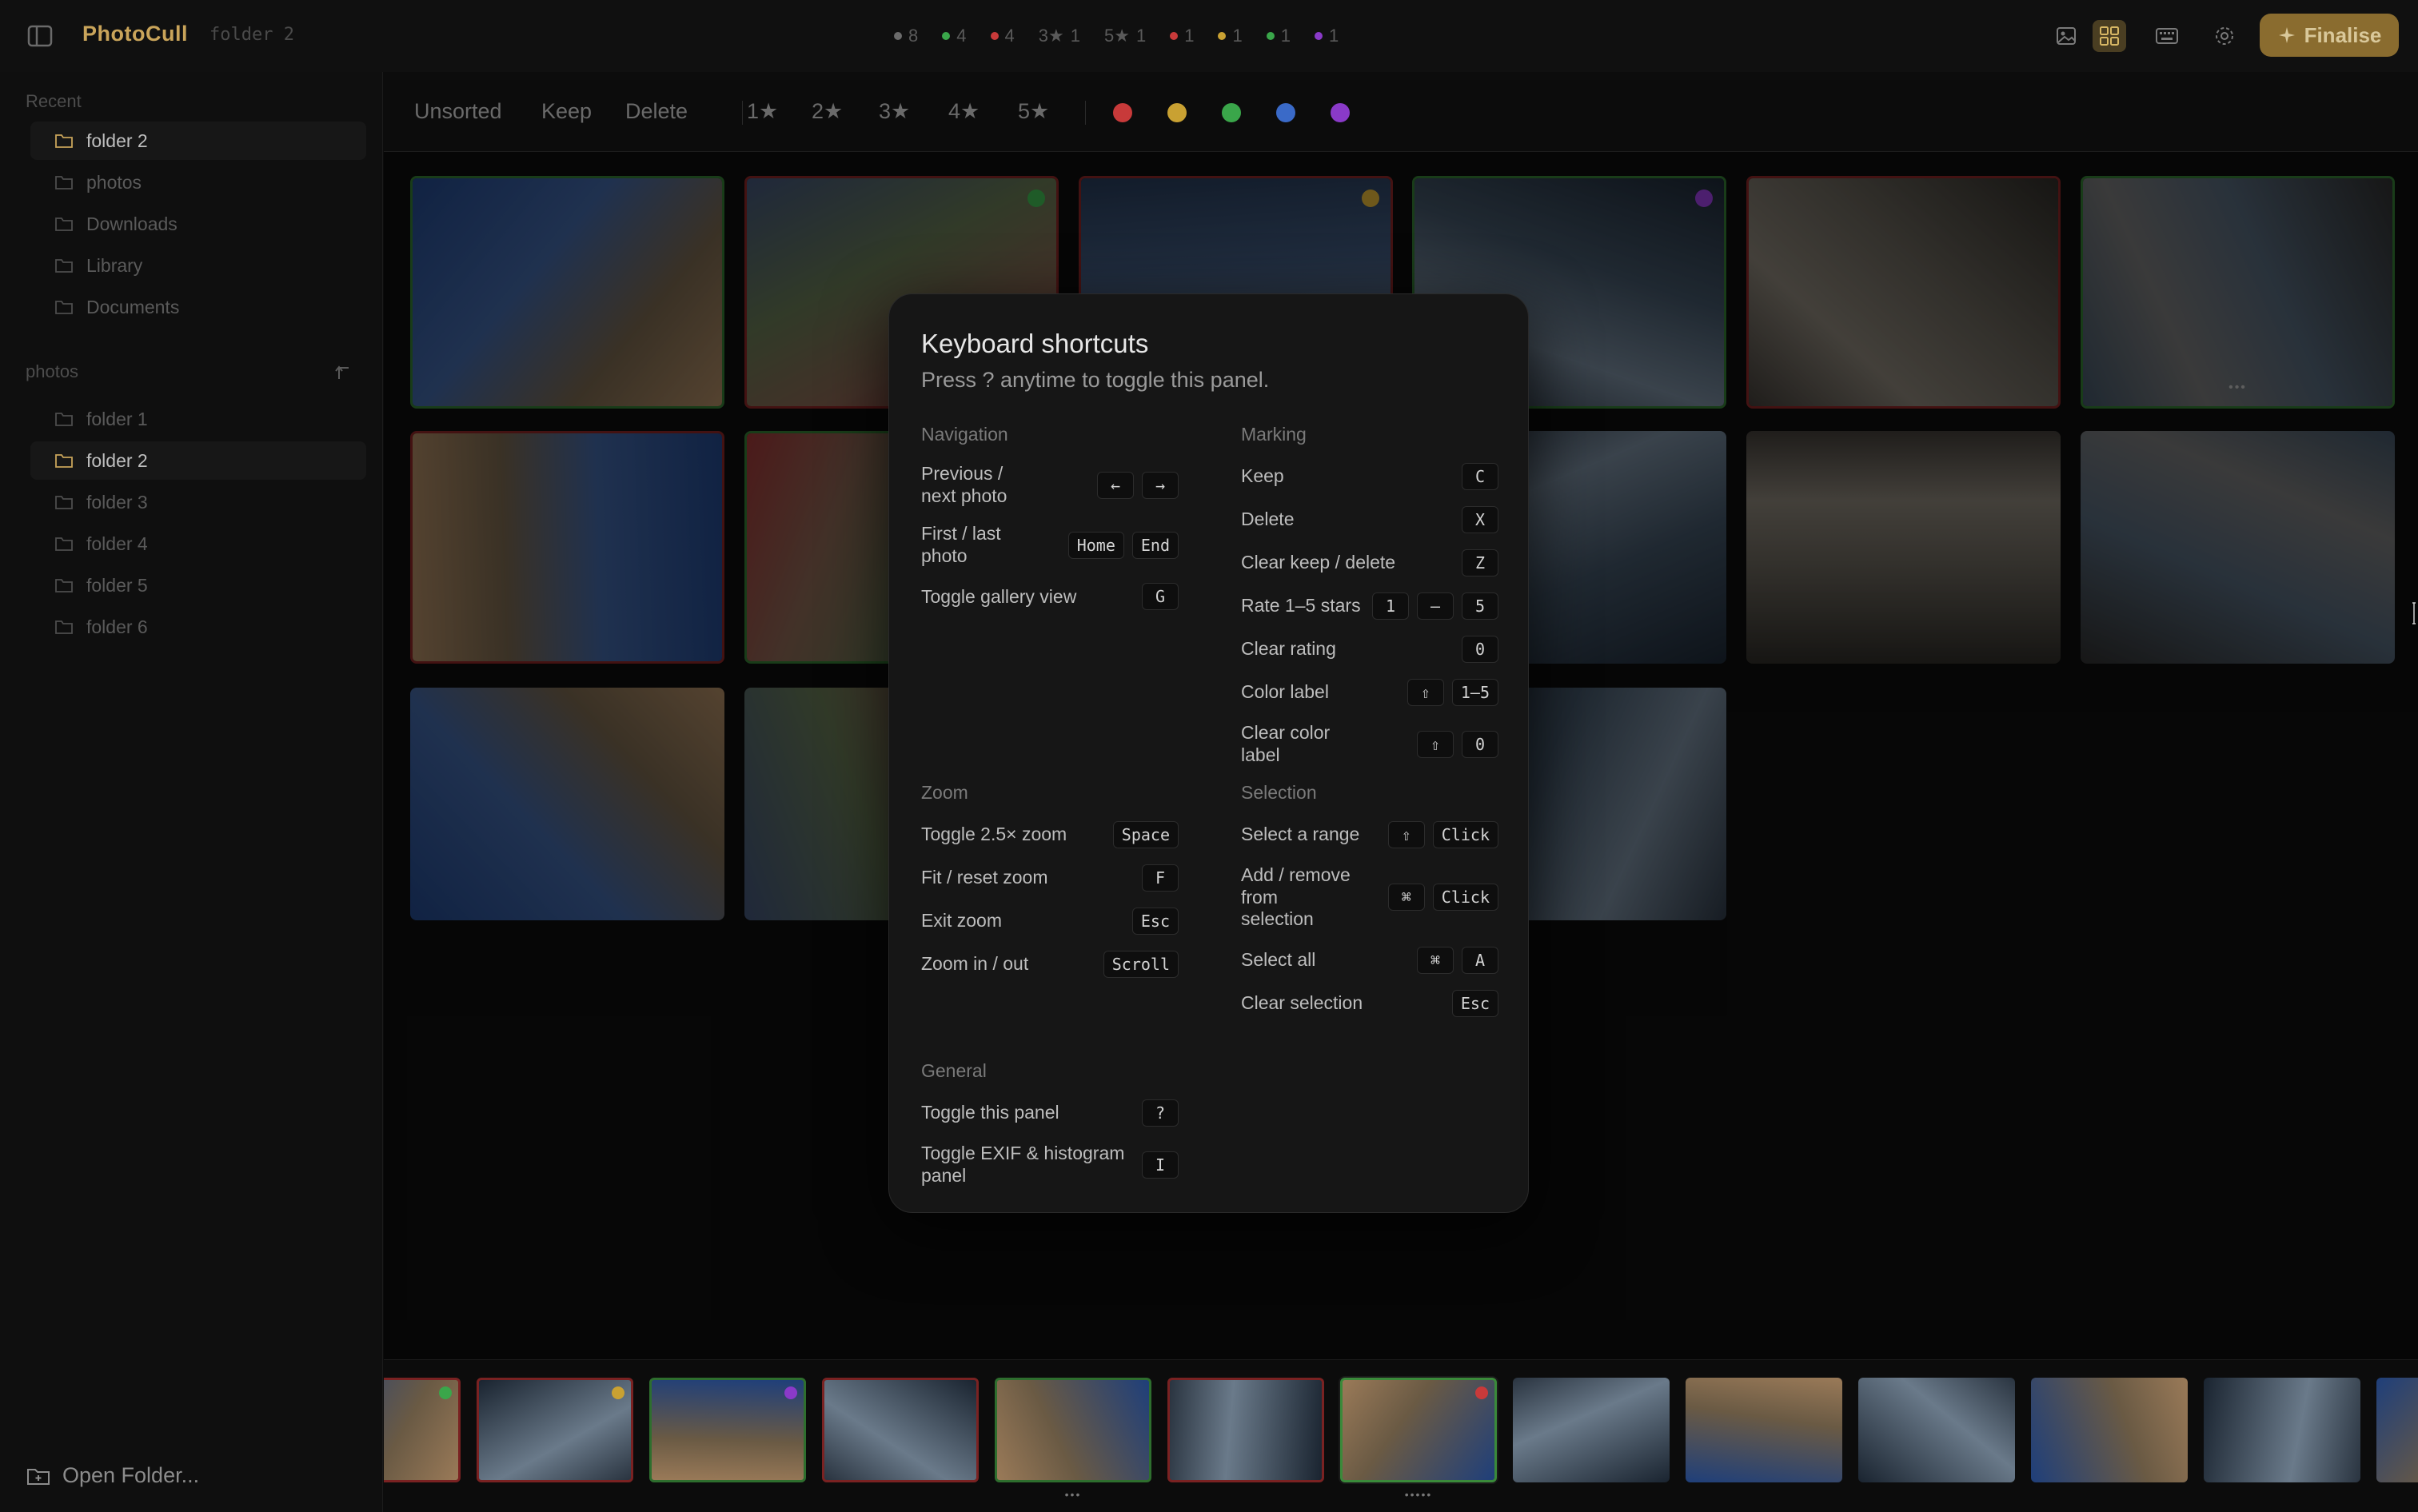 The height and width of the screenshot is (1512, 2418). I want to click on recent-folder-item: Library, so click(198, 265).